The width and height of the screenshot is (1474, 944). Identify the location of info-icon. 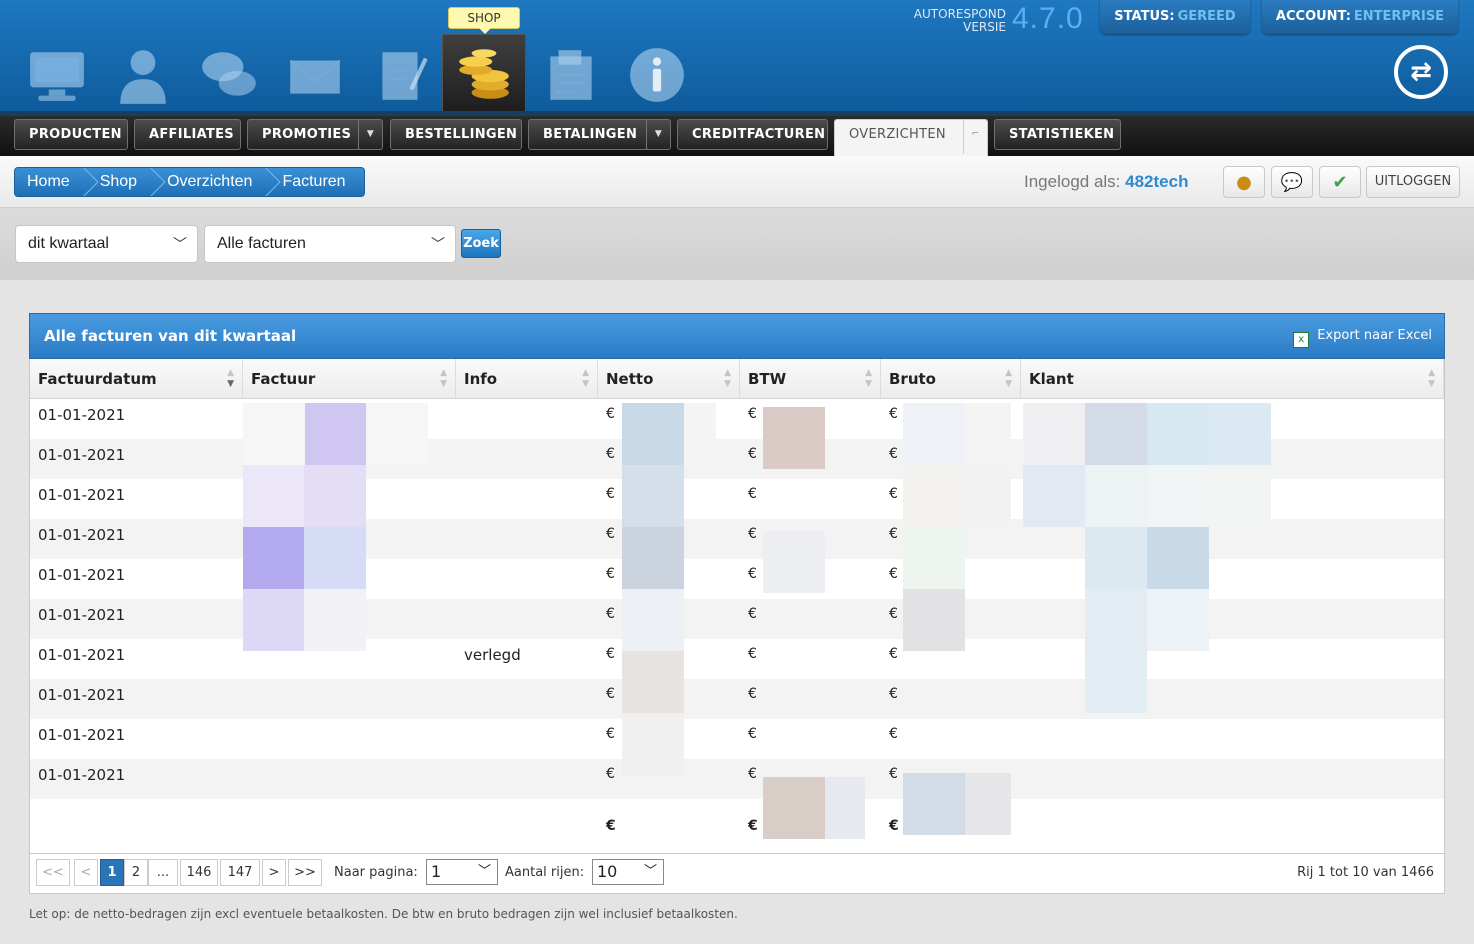
(657, 75).